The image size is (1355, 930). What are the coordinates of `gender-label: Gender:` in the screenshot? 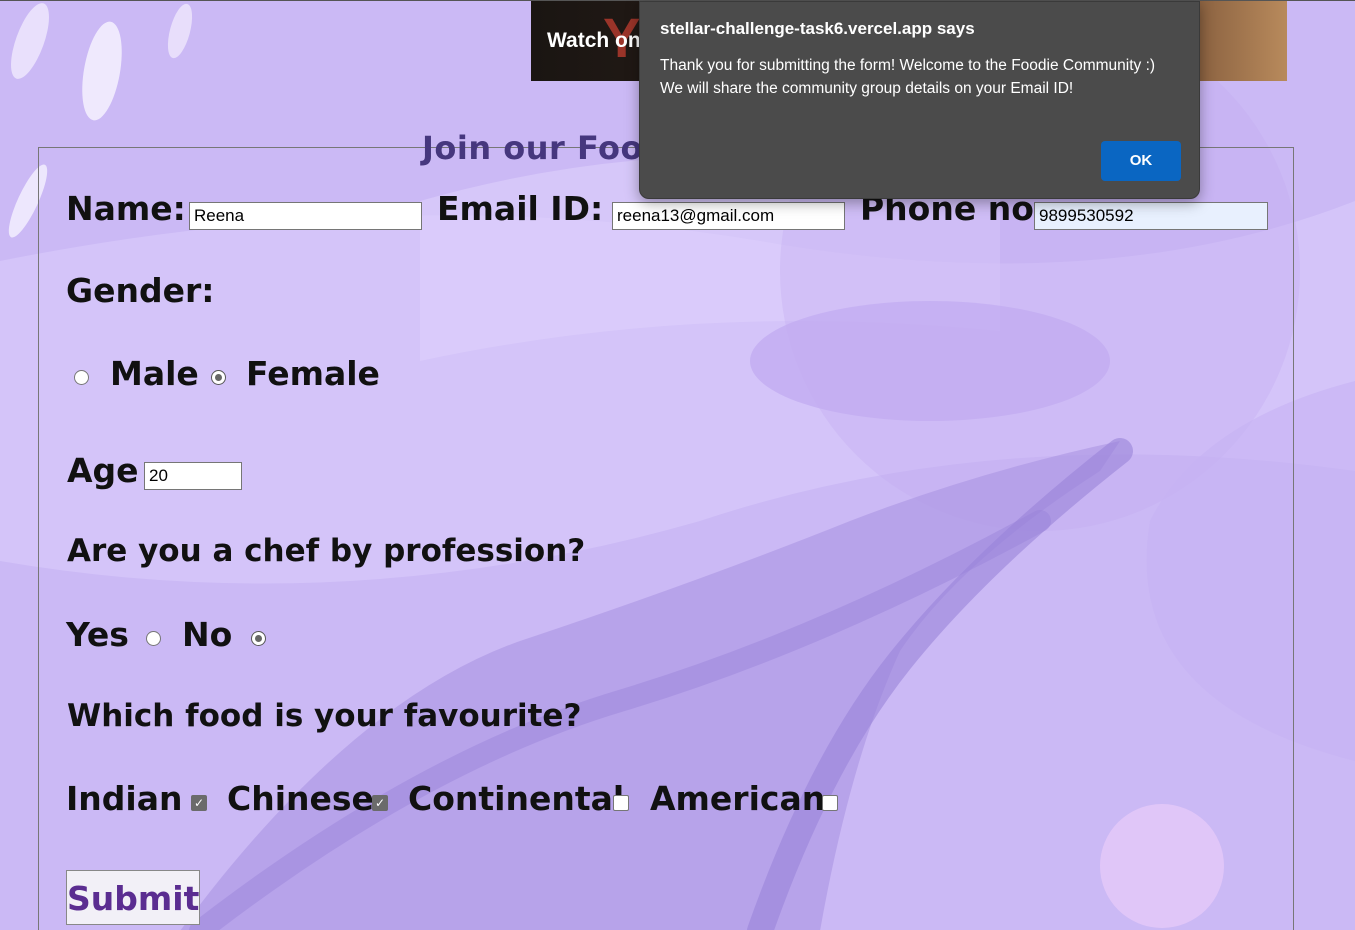 It's located at (140, 290).